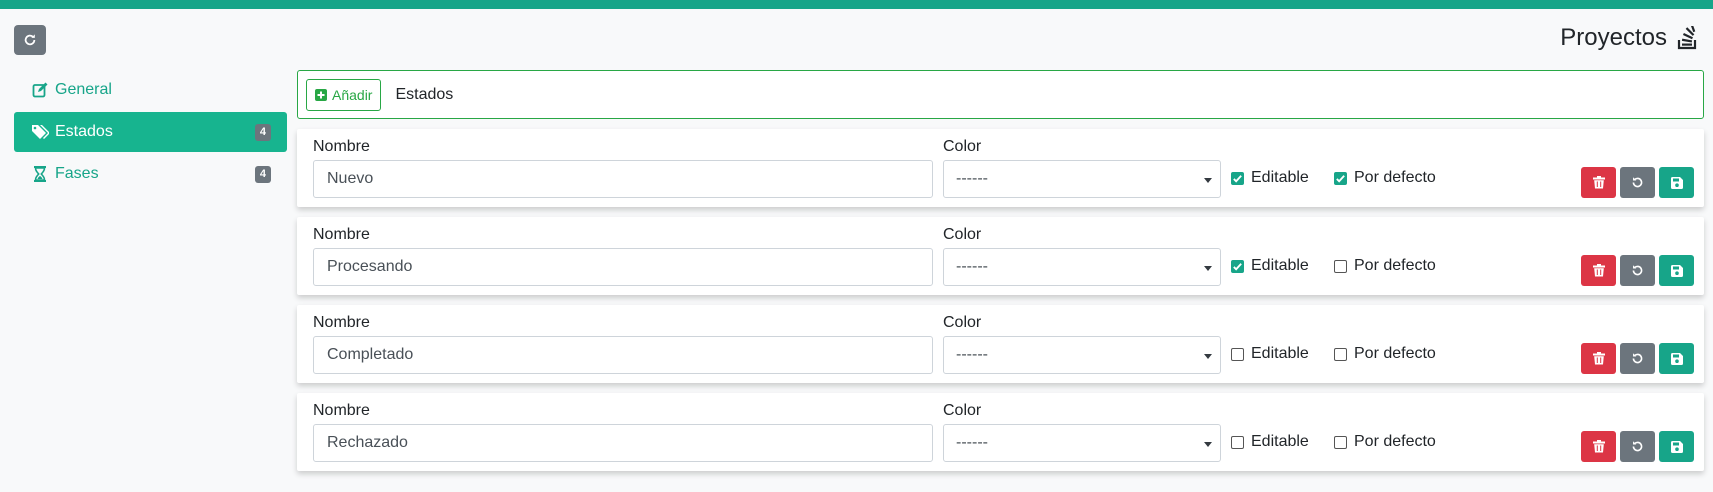 This screenshot has height=492, width=1713. I want to click on name-input: Nuevo, so click(623, 179).